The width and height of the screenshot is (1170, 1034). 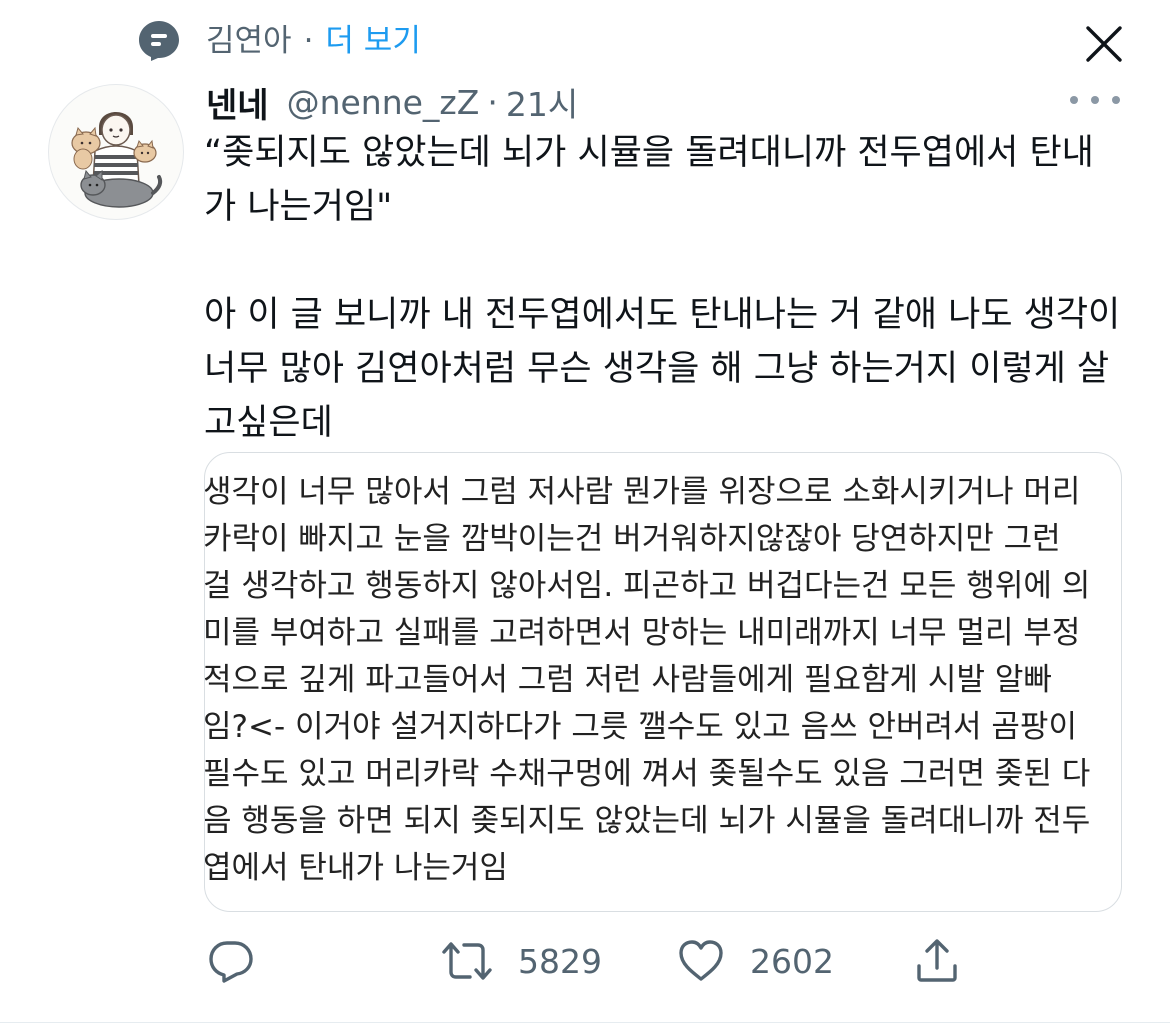 I want to click on media-text-line: 카락이 빠지고 눈을 깜박이는건 버거워하지않잖아 당연하지만 그런, so click(x=632, y=539).